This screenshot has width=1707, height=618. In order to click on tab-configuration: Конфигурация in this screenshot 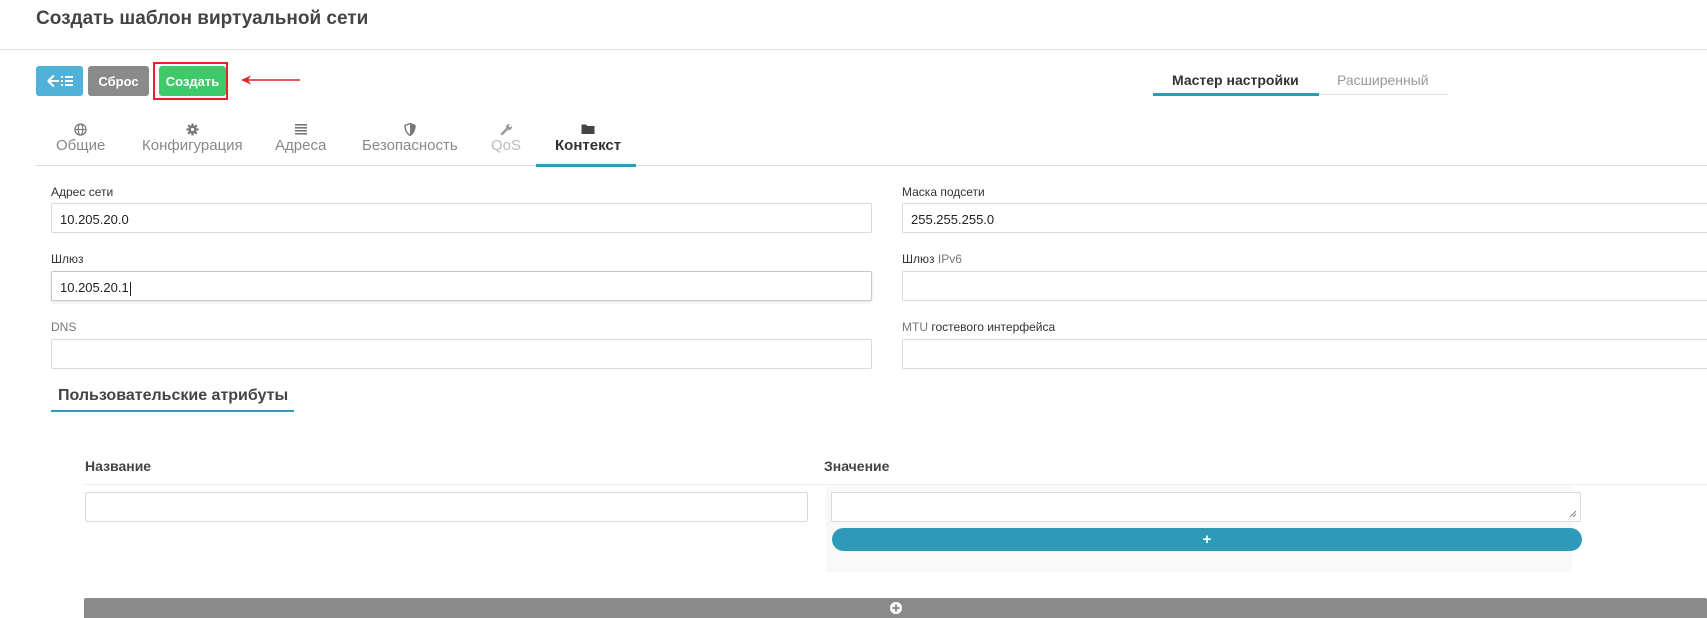, I will do `click(192, 138)`.